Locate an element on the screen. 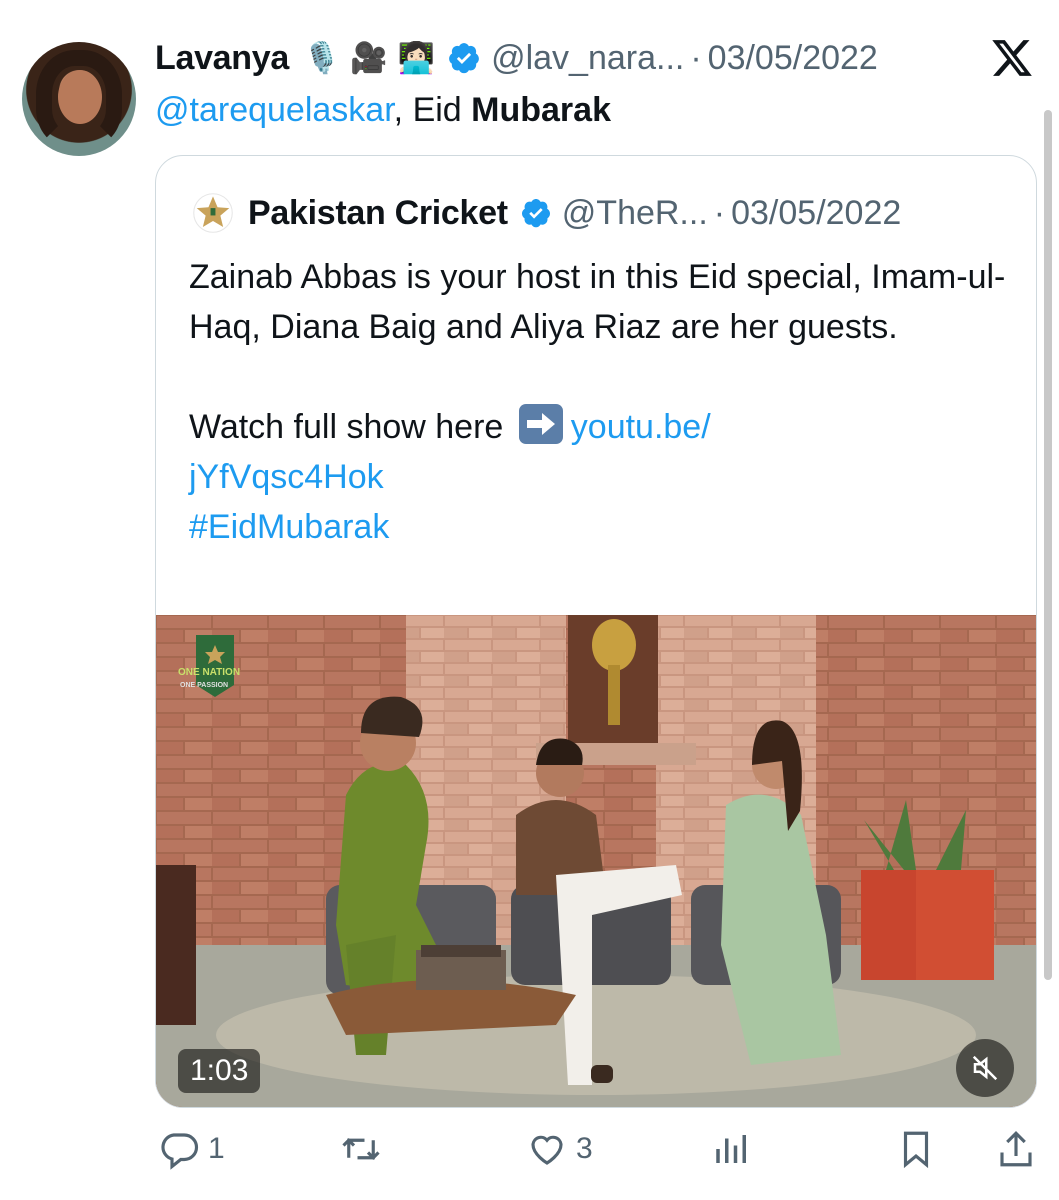 The image size is (1059, 1200). views-button is located at coordinates (732, 1149).